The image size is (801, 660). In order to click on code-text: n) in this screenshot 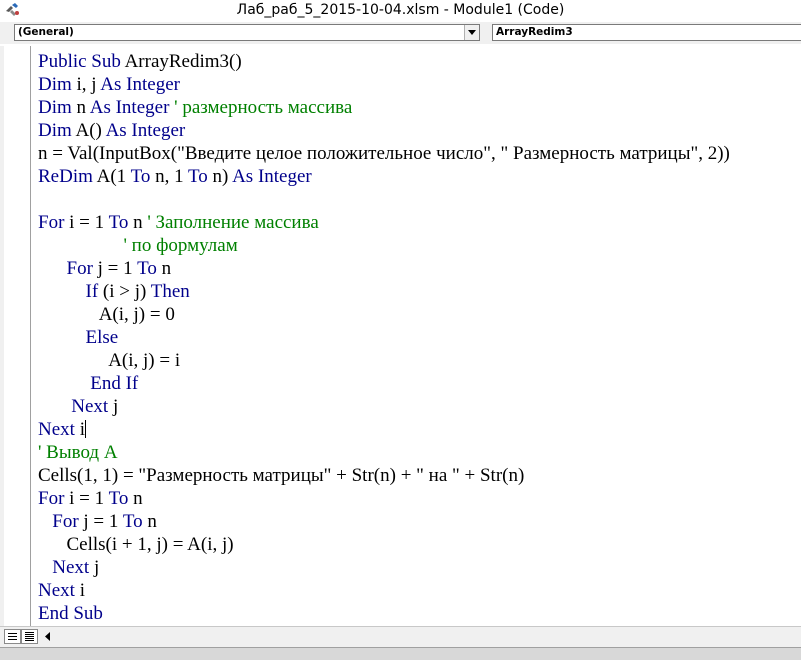, I will do `click(222, 176)`.